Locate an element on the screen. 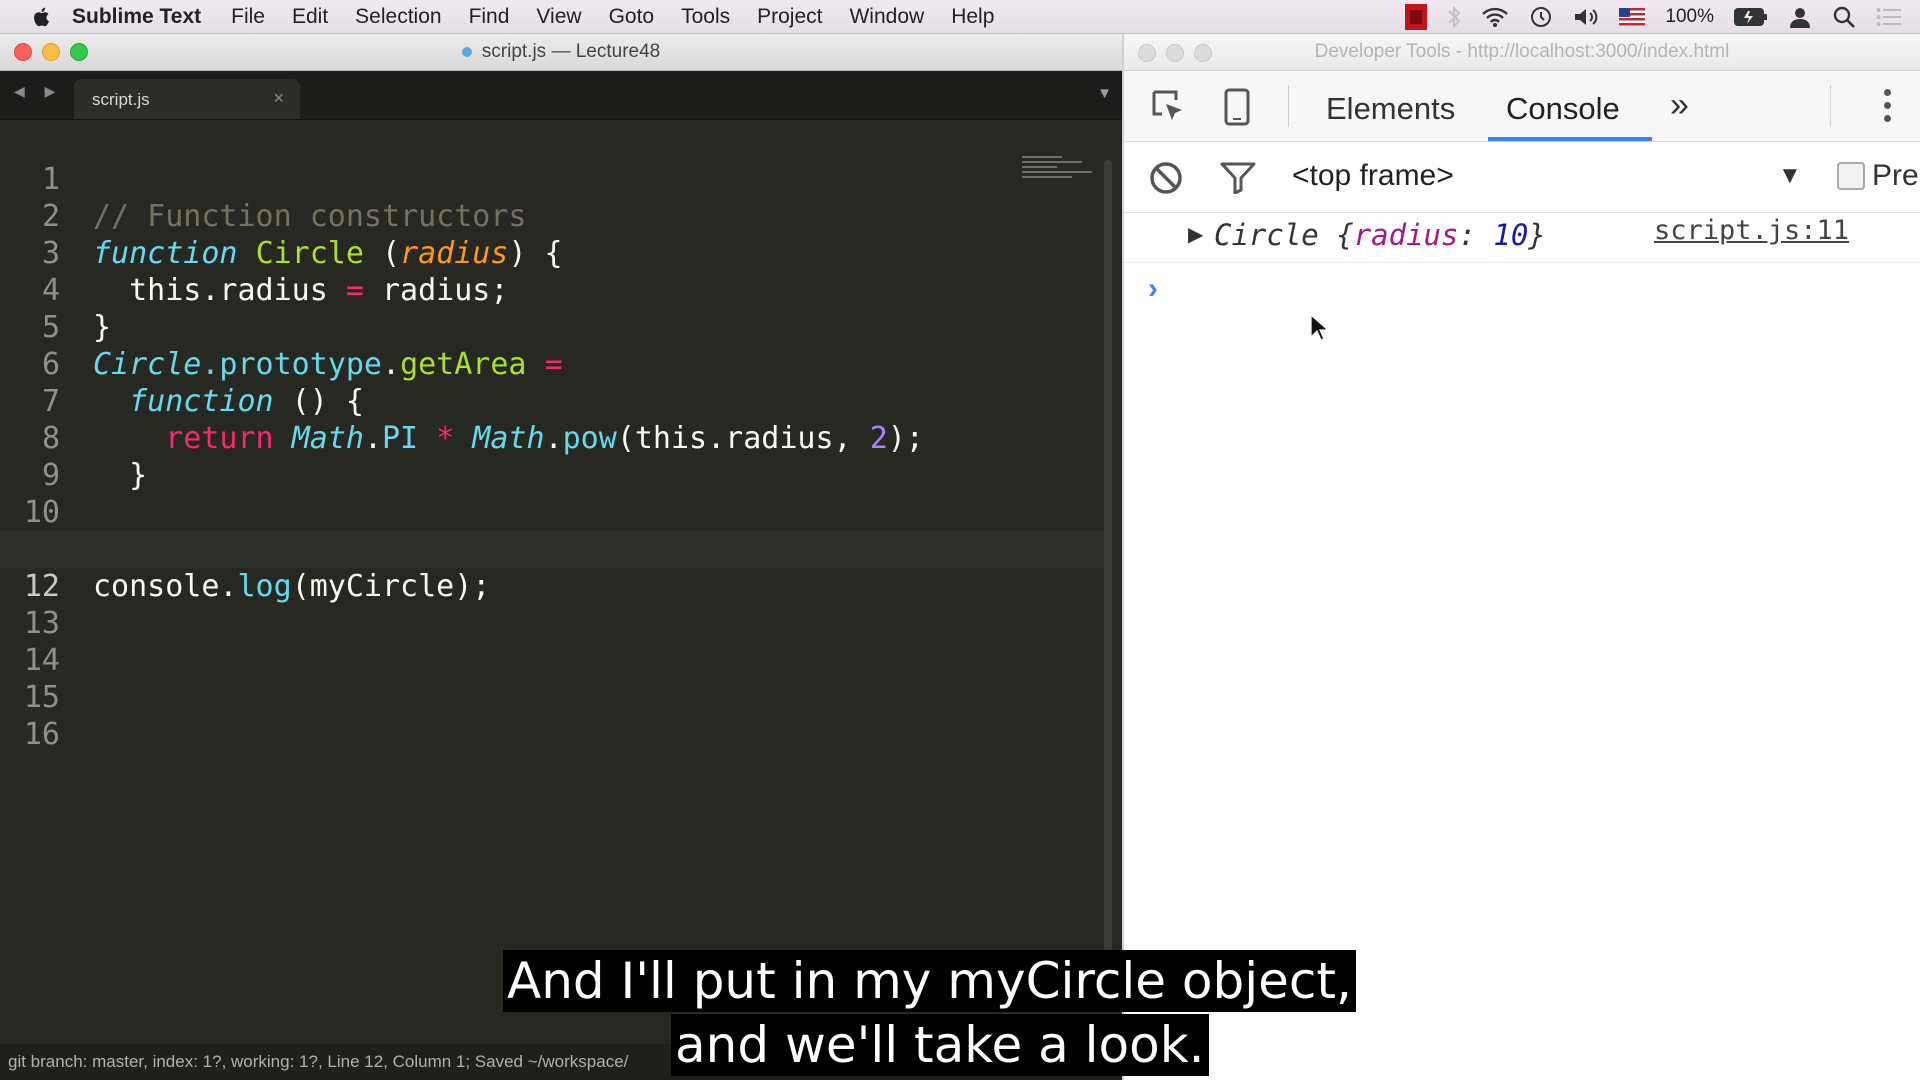 The width and height of the screenshot is (1920, 1080). volume-icon is located at coordinates (1586, 17).